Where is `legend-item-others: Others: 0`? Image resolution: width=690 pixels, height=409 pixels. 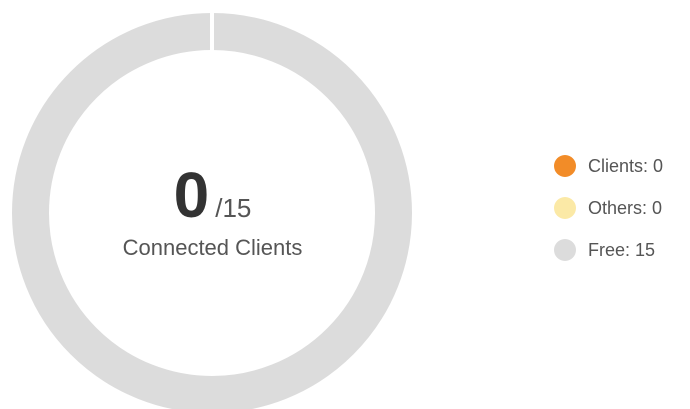
legend-item-others: Others: 0 is located at coordinates (608, 208).